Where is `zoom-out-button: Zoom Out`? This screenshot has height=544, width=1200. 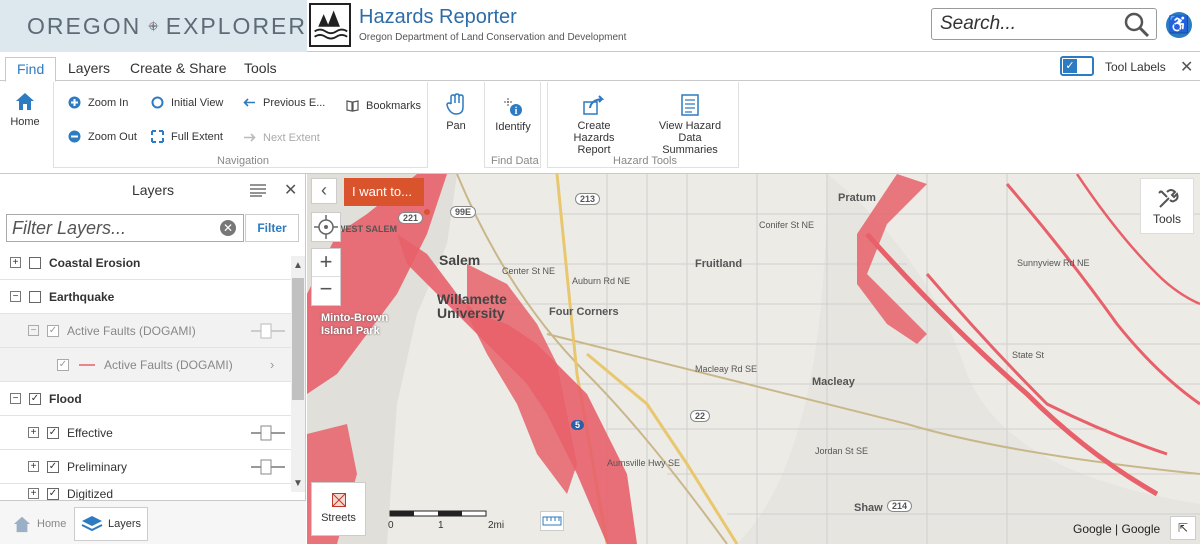
zoom-out-button: Zoom Out is located at coordinates (102, 136).